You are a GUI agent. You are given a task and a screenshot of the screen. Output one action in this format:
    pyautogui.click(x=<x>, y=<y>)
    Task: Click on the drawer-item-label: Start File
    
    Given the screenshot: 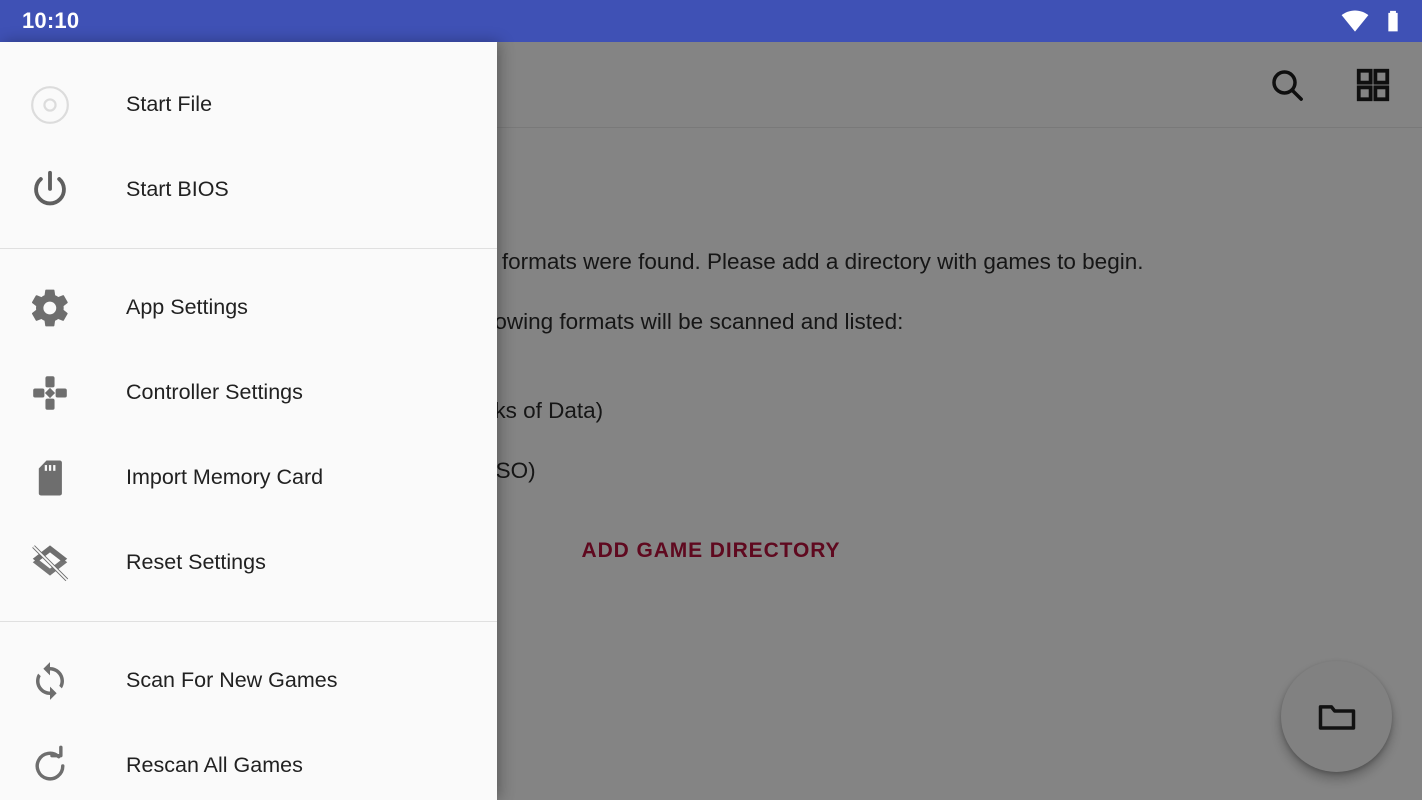 What is the action you would take?
    pyautogui.click(x=169, y=104)
    